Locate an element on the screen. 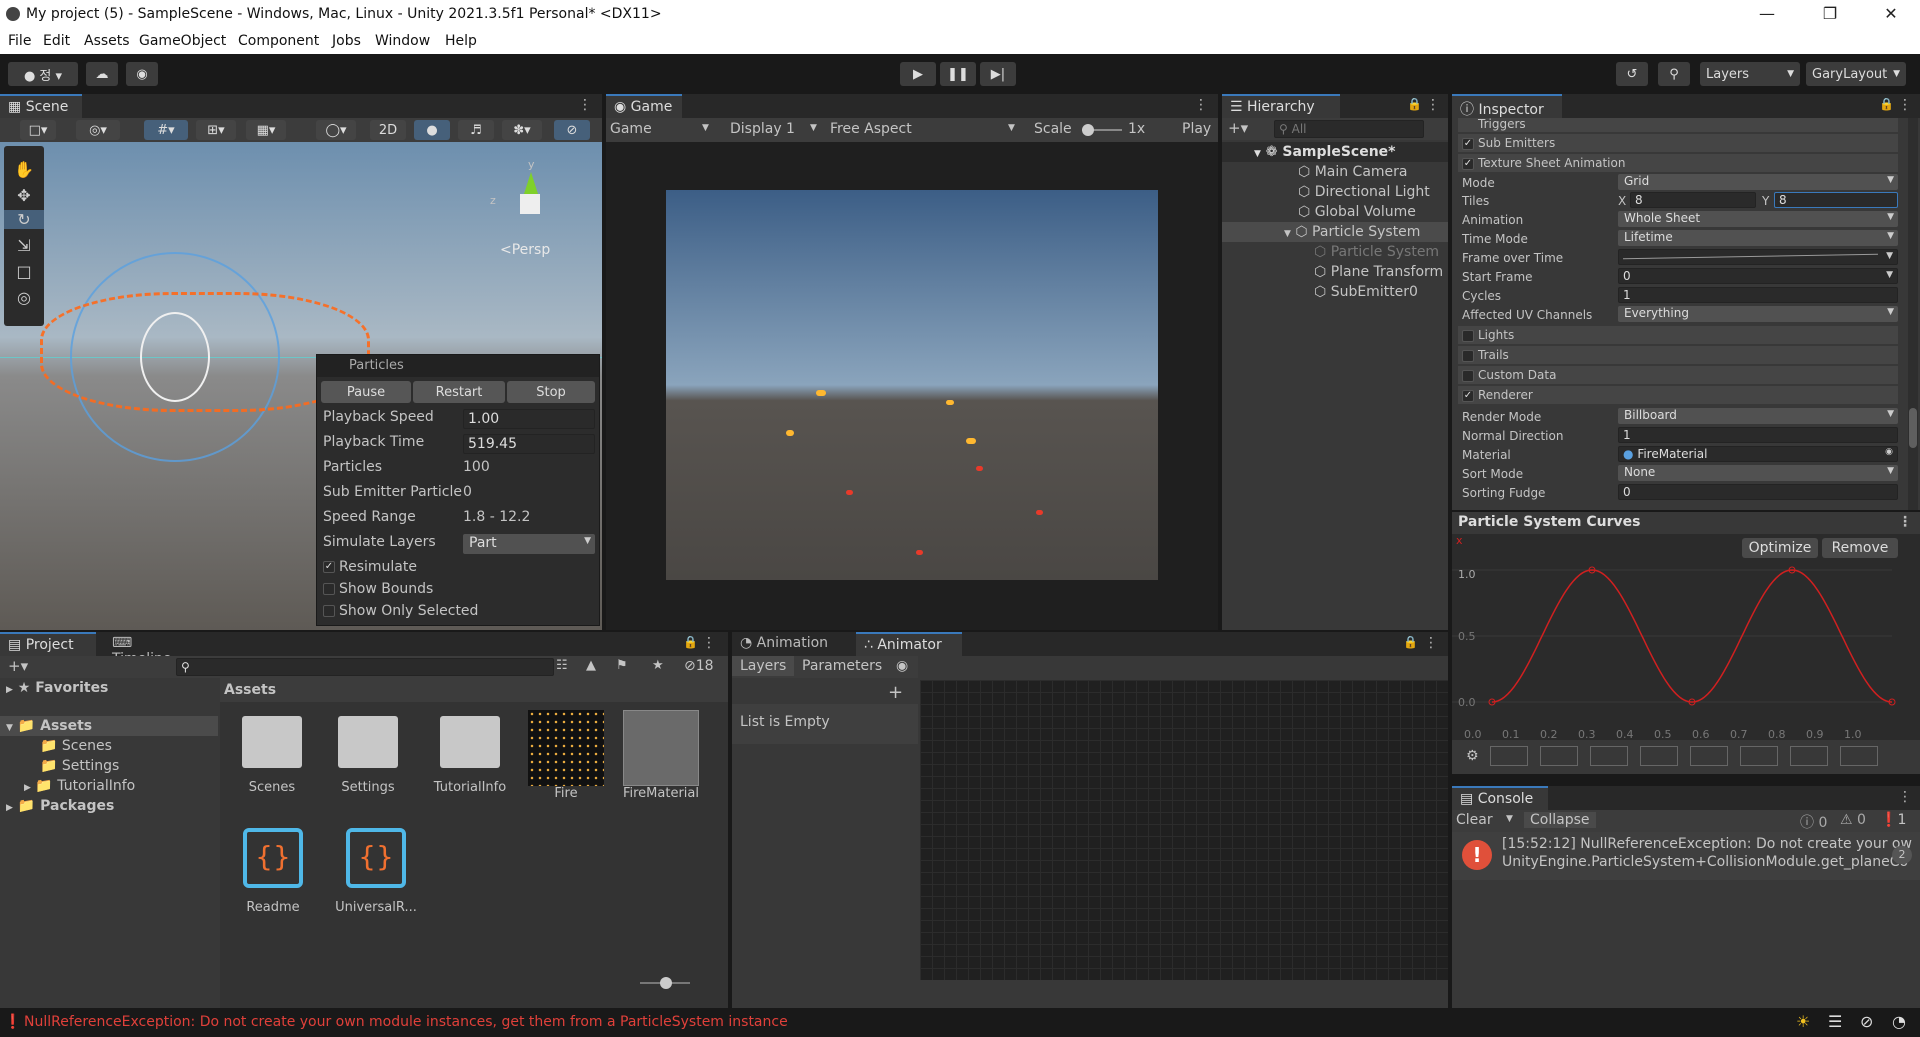  close-icon: ✕ is located at coordinates (1891, 13).